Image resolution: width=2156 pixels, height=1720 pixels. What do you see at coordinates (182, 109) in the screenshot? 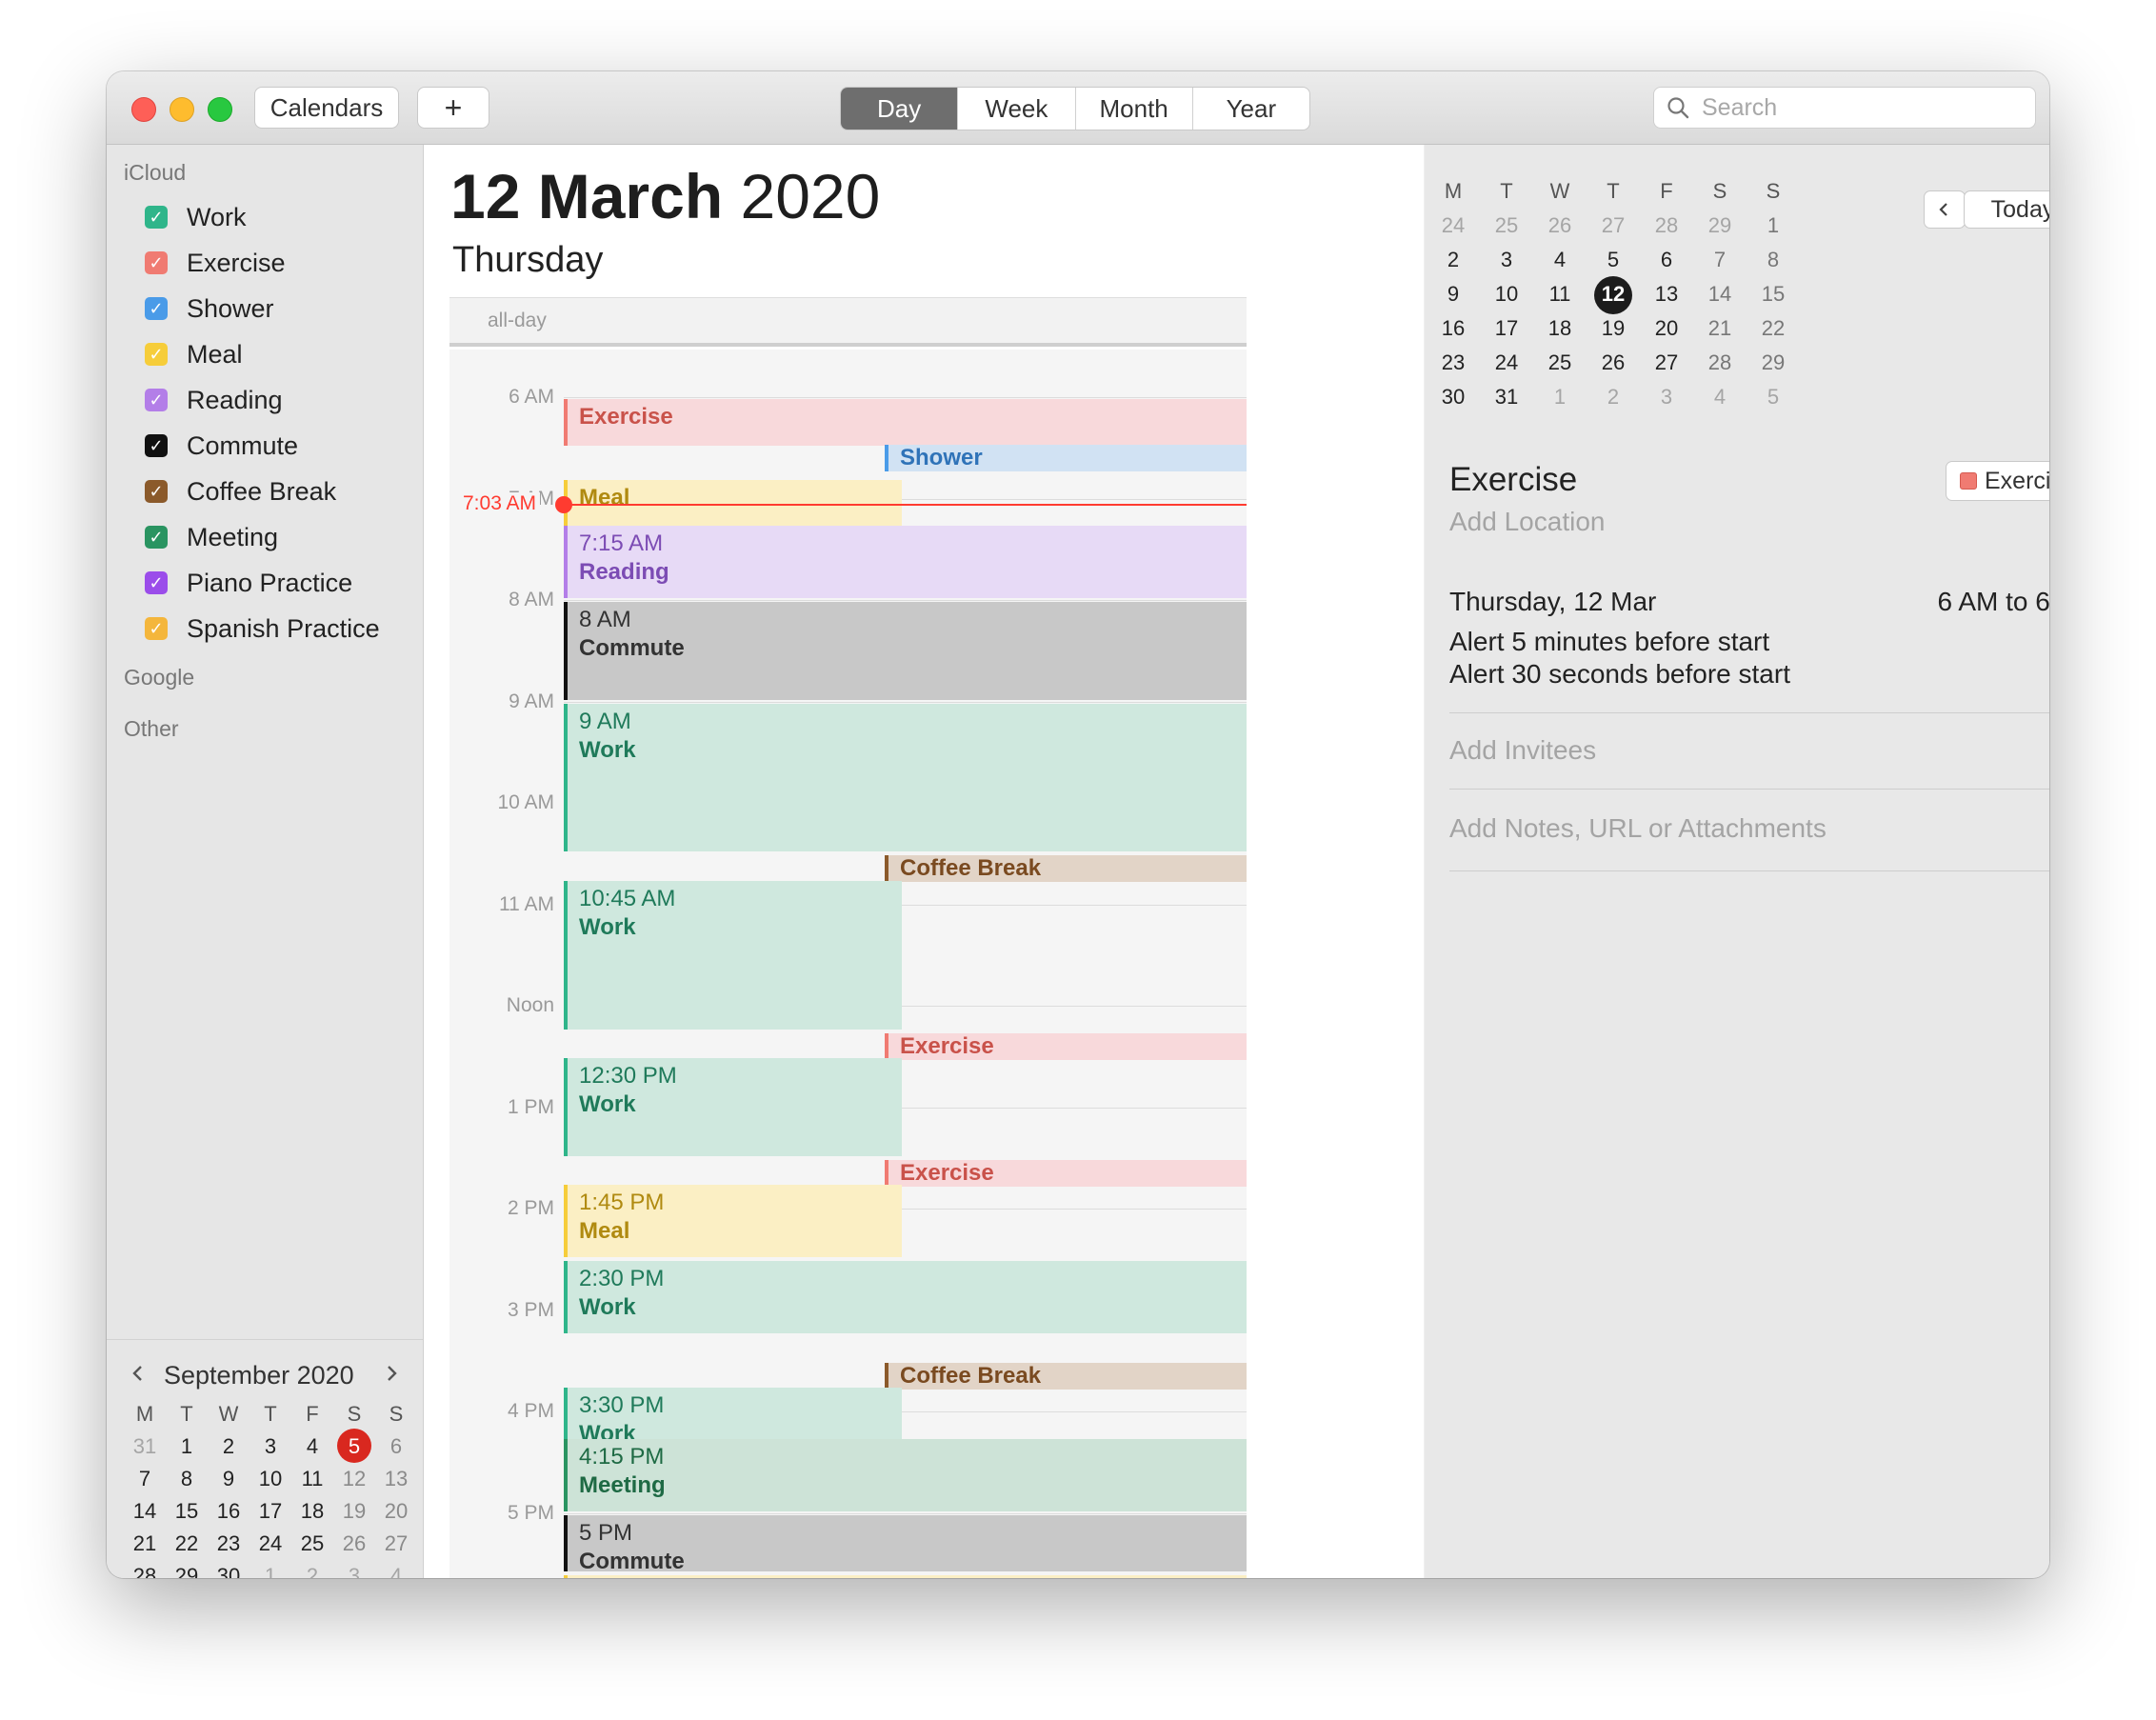
I see `minimize-window-button` at bounding box center [182, 109].